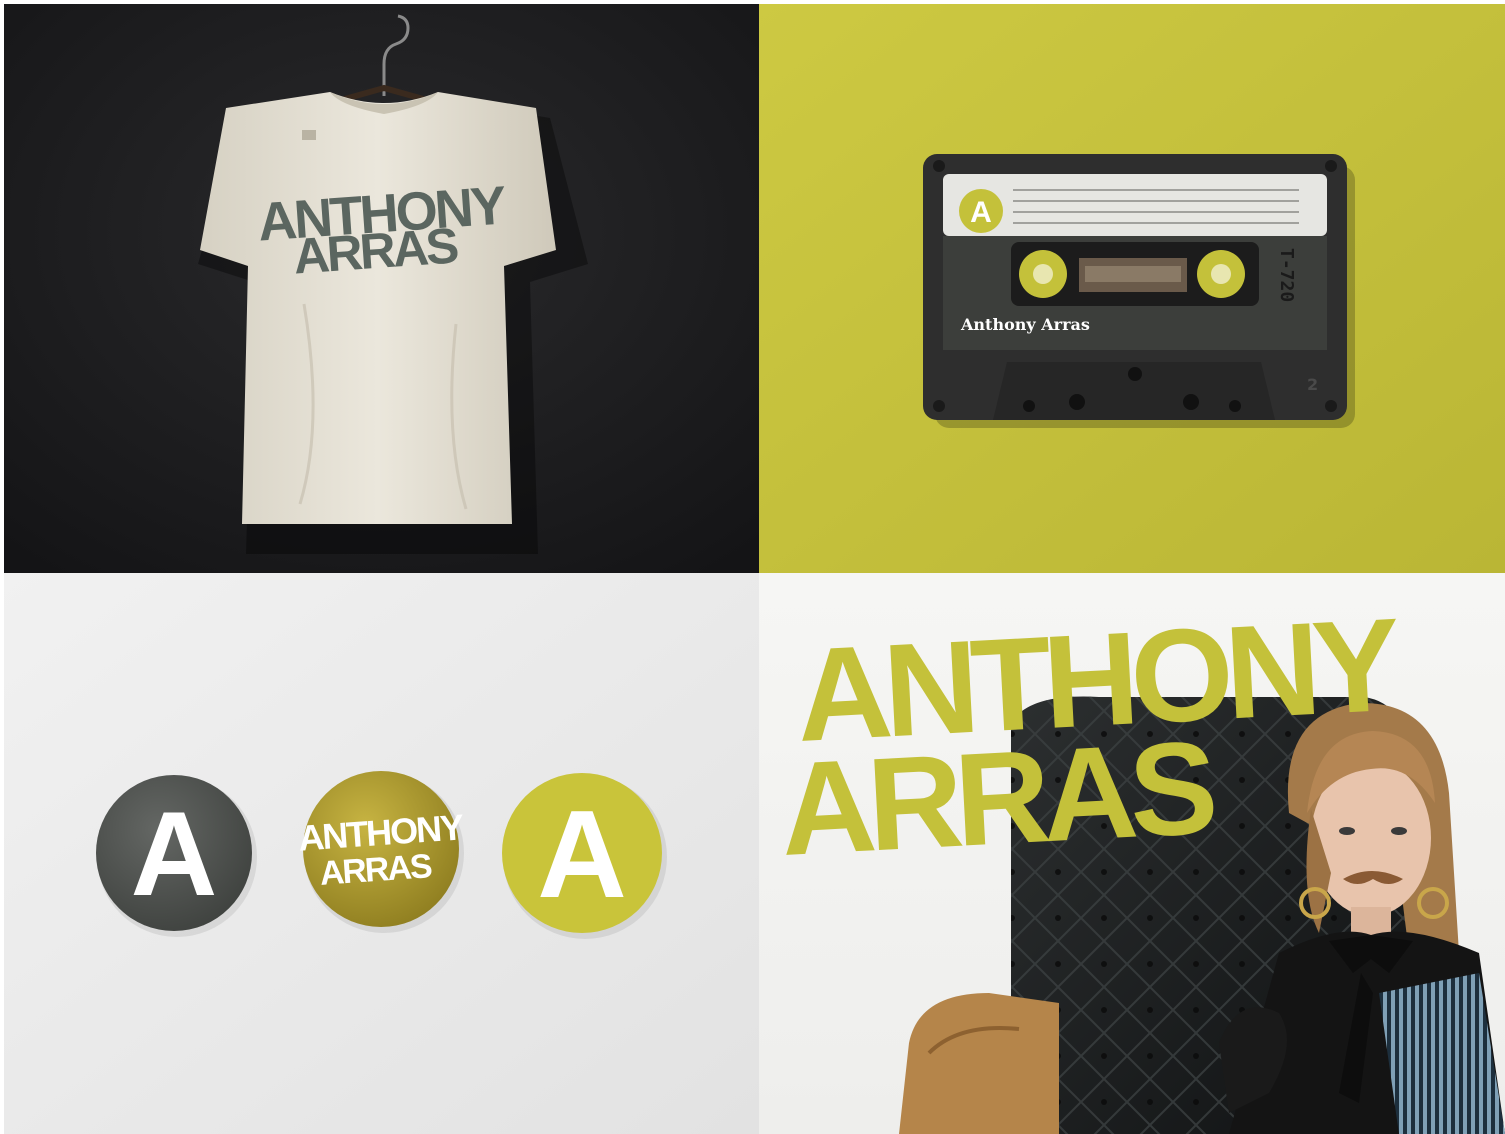  Describe the element at coordinates (1025, 324) in the screenshot. I see `cassette-artist-label: Anthony Arras` at that location.